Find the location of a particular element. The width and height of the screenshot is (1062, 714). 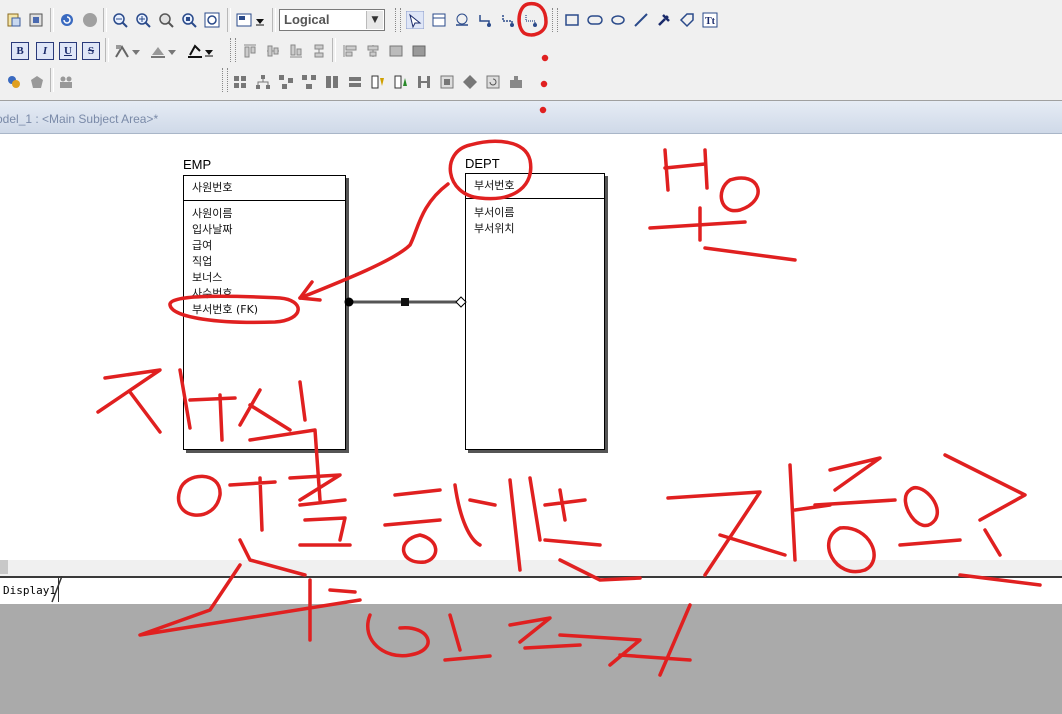

annotation-word-automatically is located at coordinates (854, 520).